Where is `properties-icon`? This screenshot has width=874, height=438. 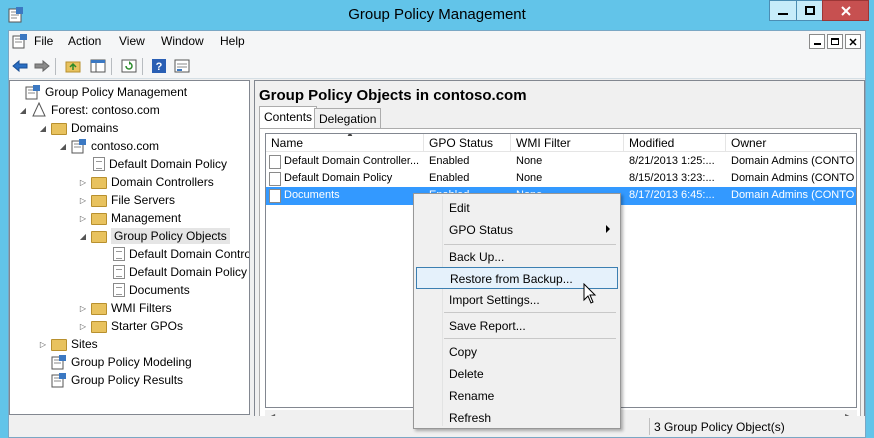 properties-icon is located at coordinates (182, 66).